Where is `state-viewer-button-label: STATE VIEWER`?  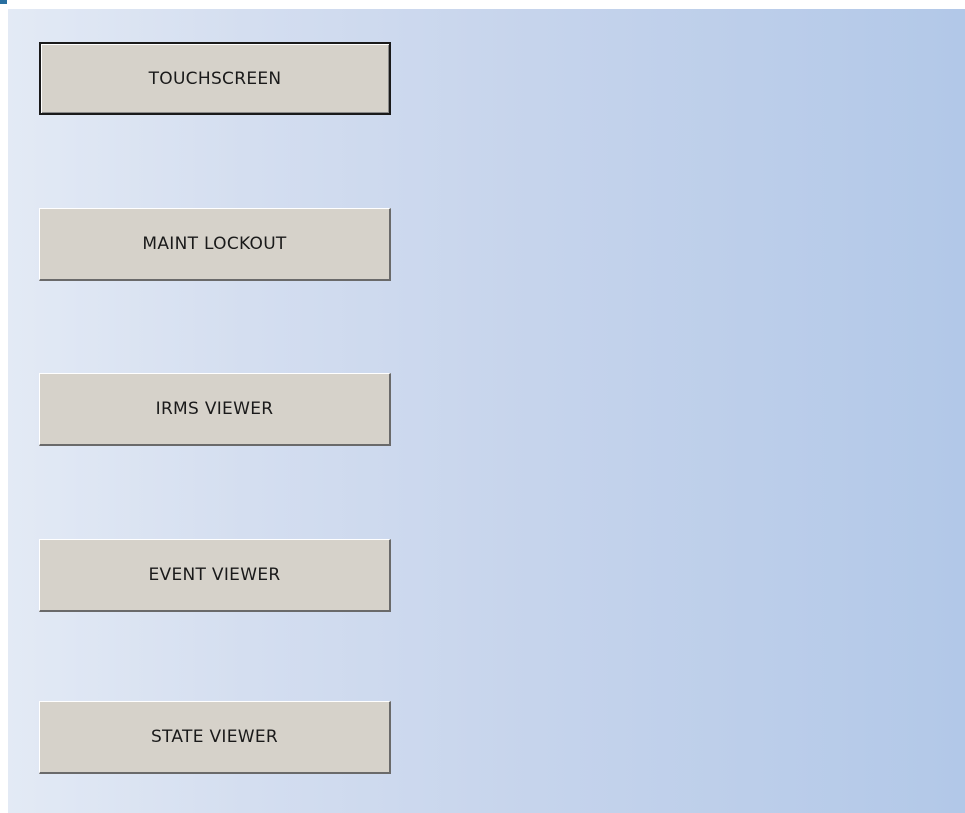
state-viewer-button-label: STATE VIEWER is located at coordinates (214, 737).